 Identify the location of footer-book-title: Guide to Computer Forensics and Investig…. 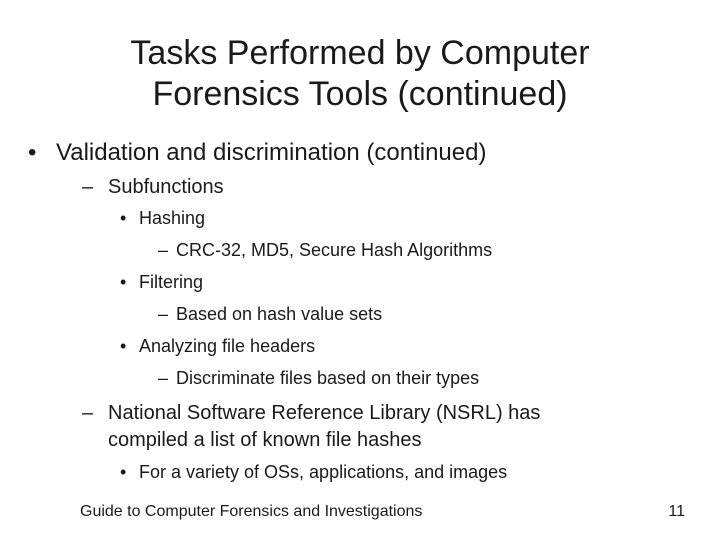
(251, 511).